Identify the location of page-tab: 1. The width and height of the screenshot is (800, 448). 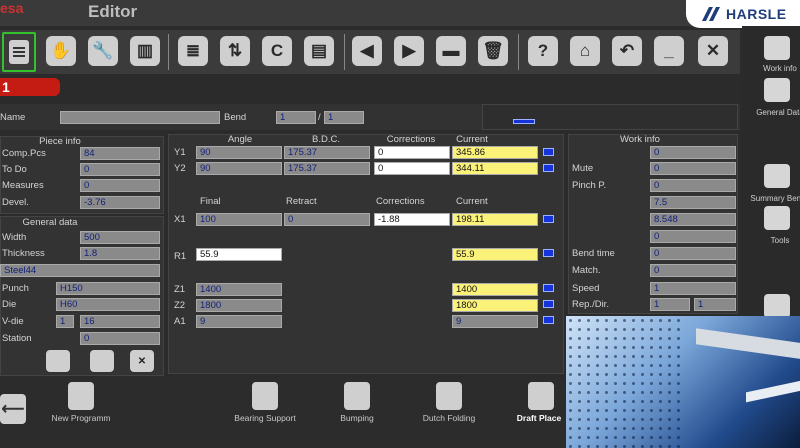
(30, 87).